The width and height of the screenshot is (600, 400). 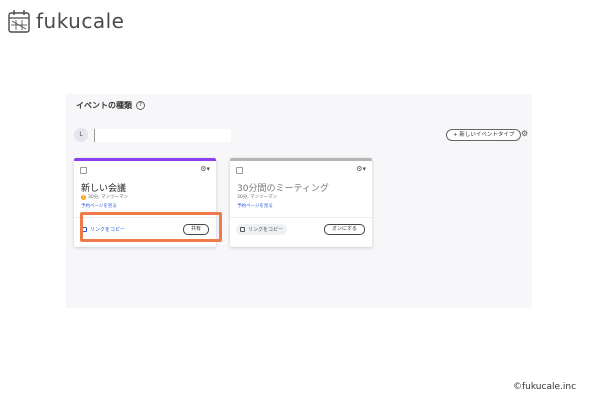 I want to click on copy-link-button: リンクをコピー, so click(x=262, y=229).